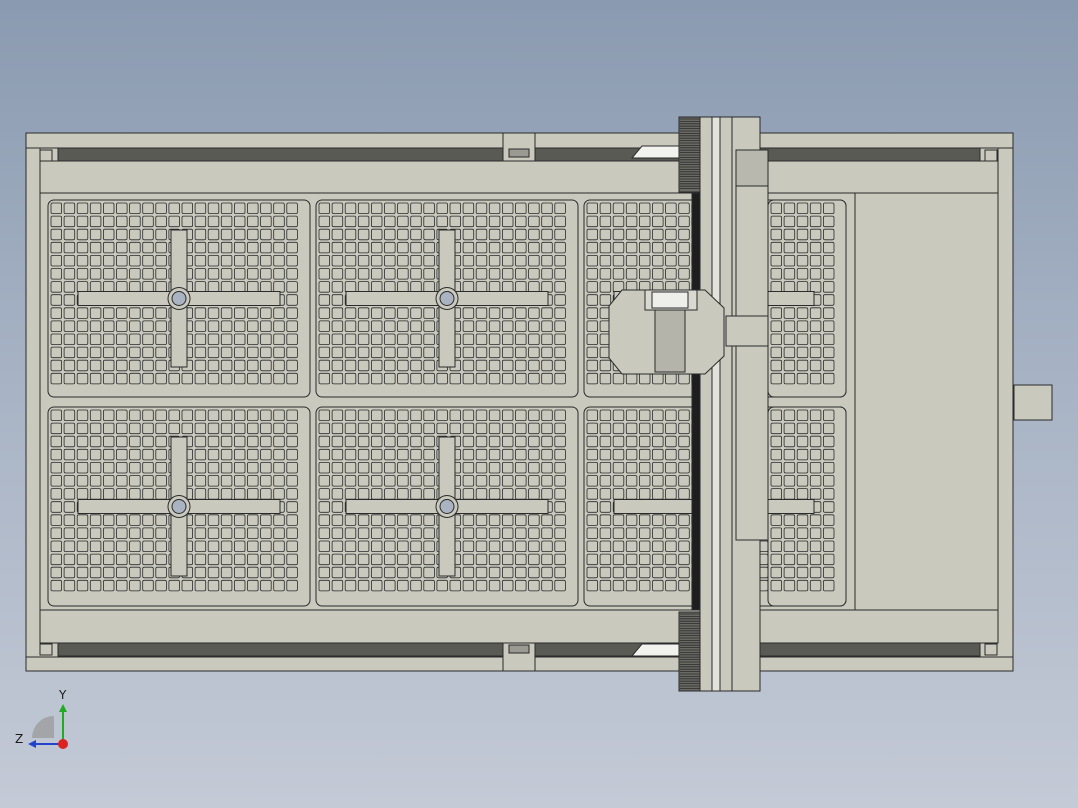 The image size is (1078, 808). I want to click on spindle-mount, so click(747, 331).